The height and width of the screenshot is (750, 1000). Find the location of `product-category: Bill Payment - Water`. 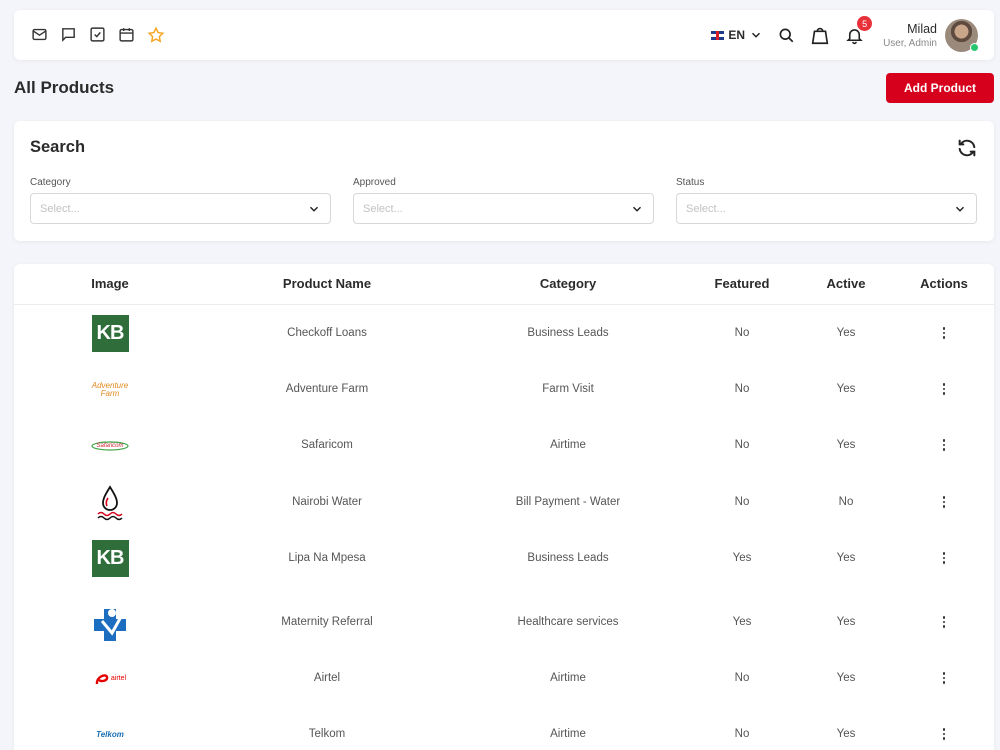

product-category: Bill Payment - Water is located at coordinates (568, 502).